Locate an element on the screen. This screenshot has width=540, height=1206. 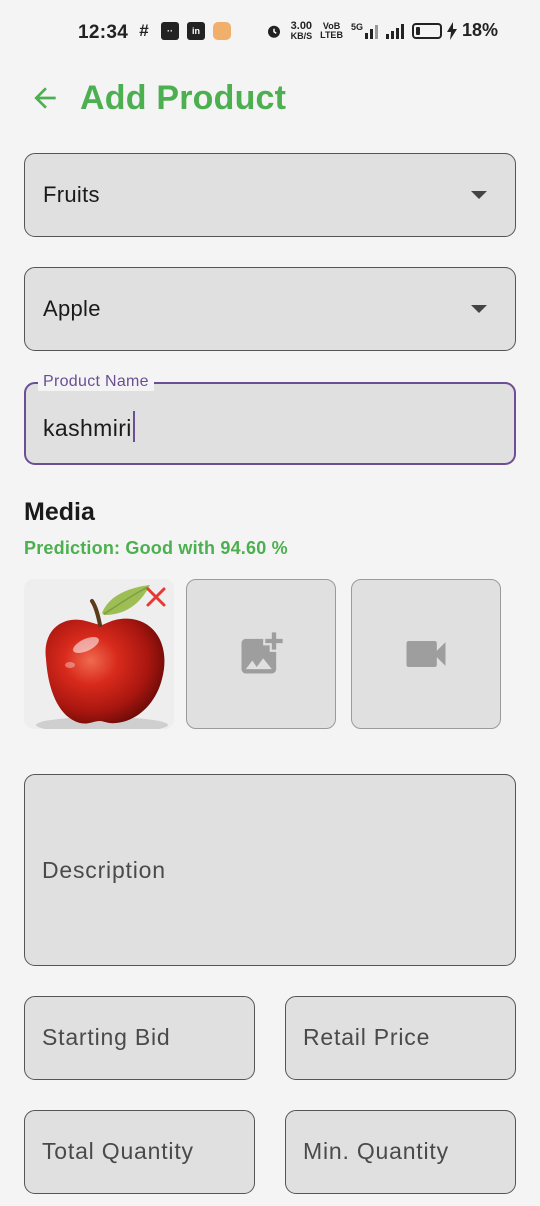
category-value: Fruits is located at coordinates (71, 194).